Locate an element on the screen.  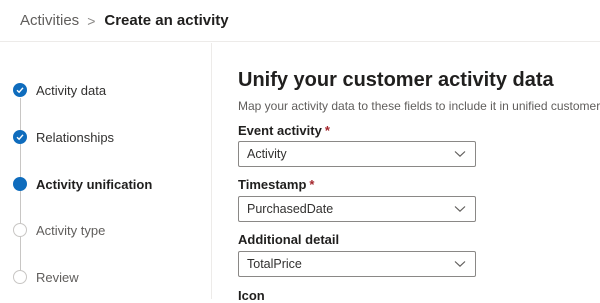
event-activity-label: Event activity * is located at coordinates (284, 130).